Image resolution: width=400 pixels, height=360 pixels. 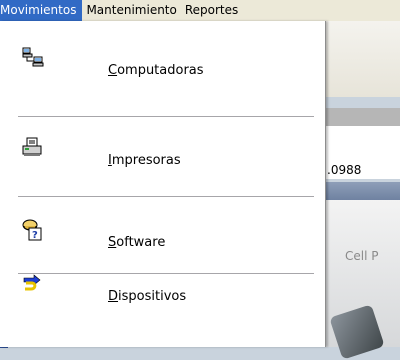 I want to click on menu-item-impresoras: Impresoras, so click(x=161, y=157).